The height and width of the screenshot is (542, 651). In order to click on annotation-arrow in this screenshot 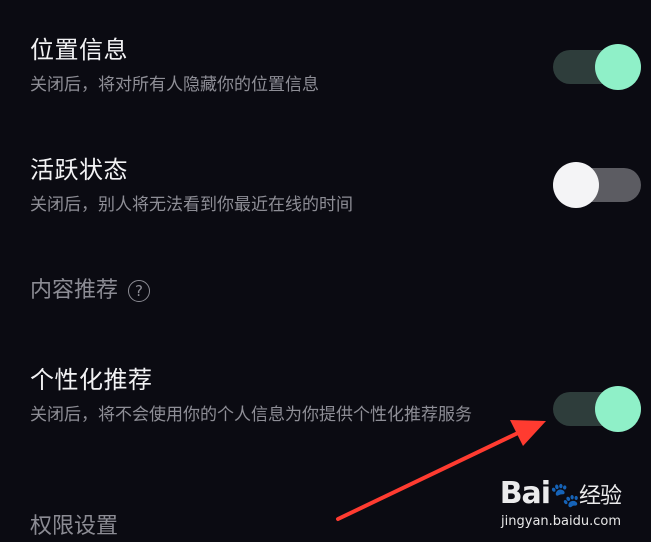, I will do `click(441, 470)`.